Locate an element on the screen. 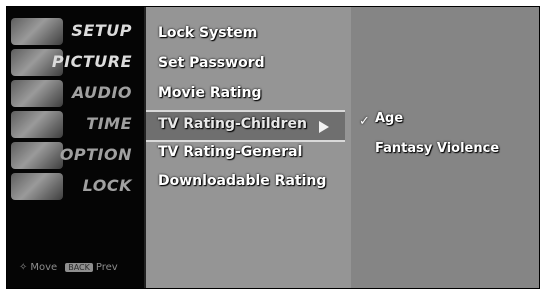  submenu-item-fantasy-violence: Fantasy Violence is located at coordinates (437, 148).